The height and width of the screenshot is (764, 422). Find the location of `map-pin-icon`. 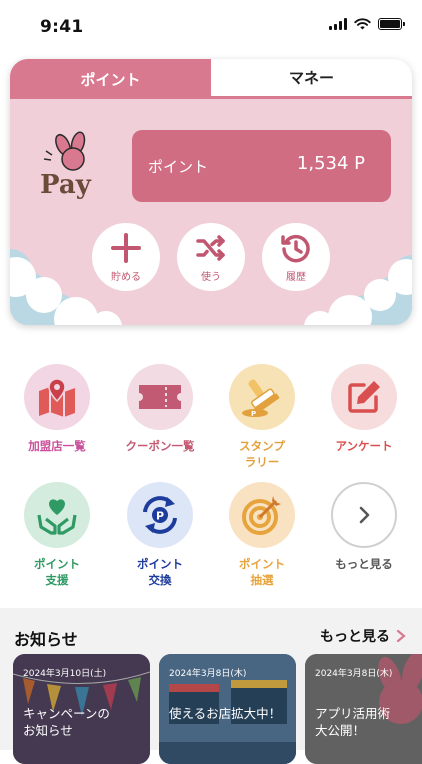

map-pin-icon is located at coordinates (57, 397).